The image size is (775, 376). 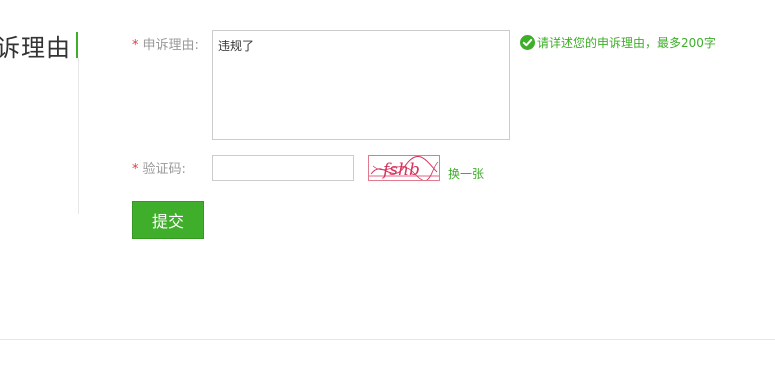 What do you see at coordinates (527, 42) in the screenshot?
I see `check-circle-icon` at bounding box center [527, 42].